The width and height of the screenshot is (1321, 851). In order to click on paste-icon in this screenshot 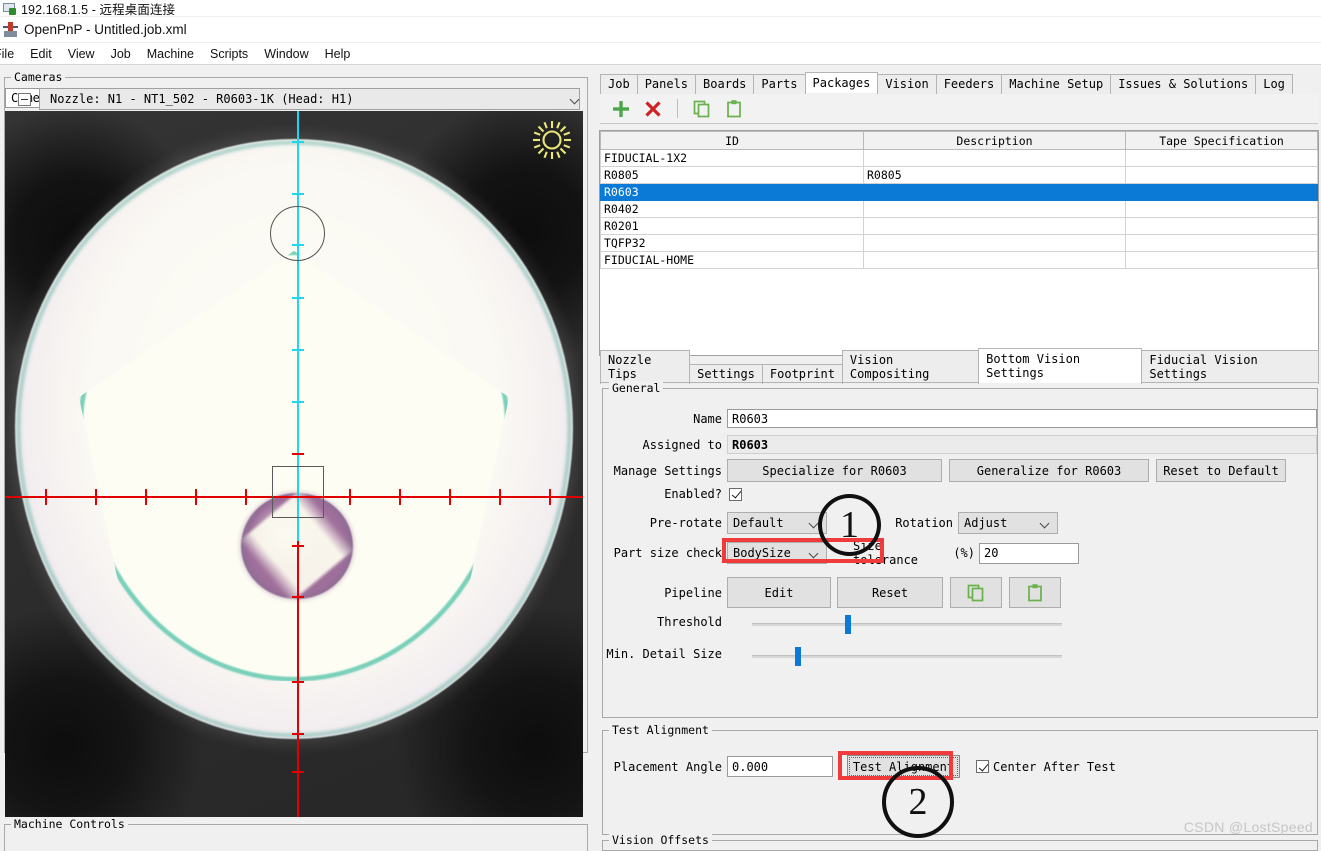, I will do `click(1035, 592)`.